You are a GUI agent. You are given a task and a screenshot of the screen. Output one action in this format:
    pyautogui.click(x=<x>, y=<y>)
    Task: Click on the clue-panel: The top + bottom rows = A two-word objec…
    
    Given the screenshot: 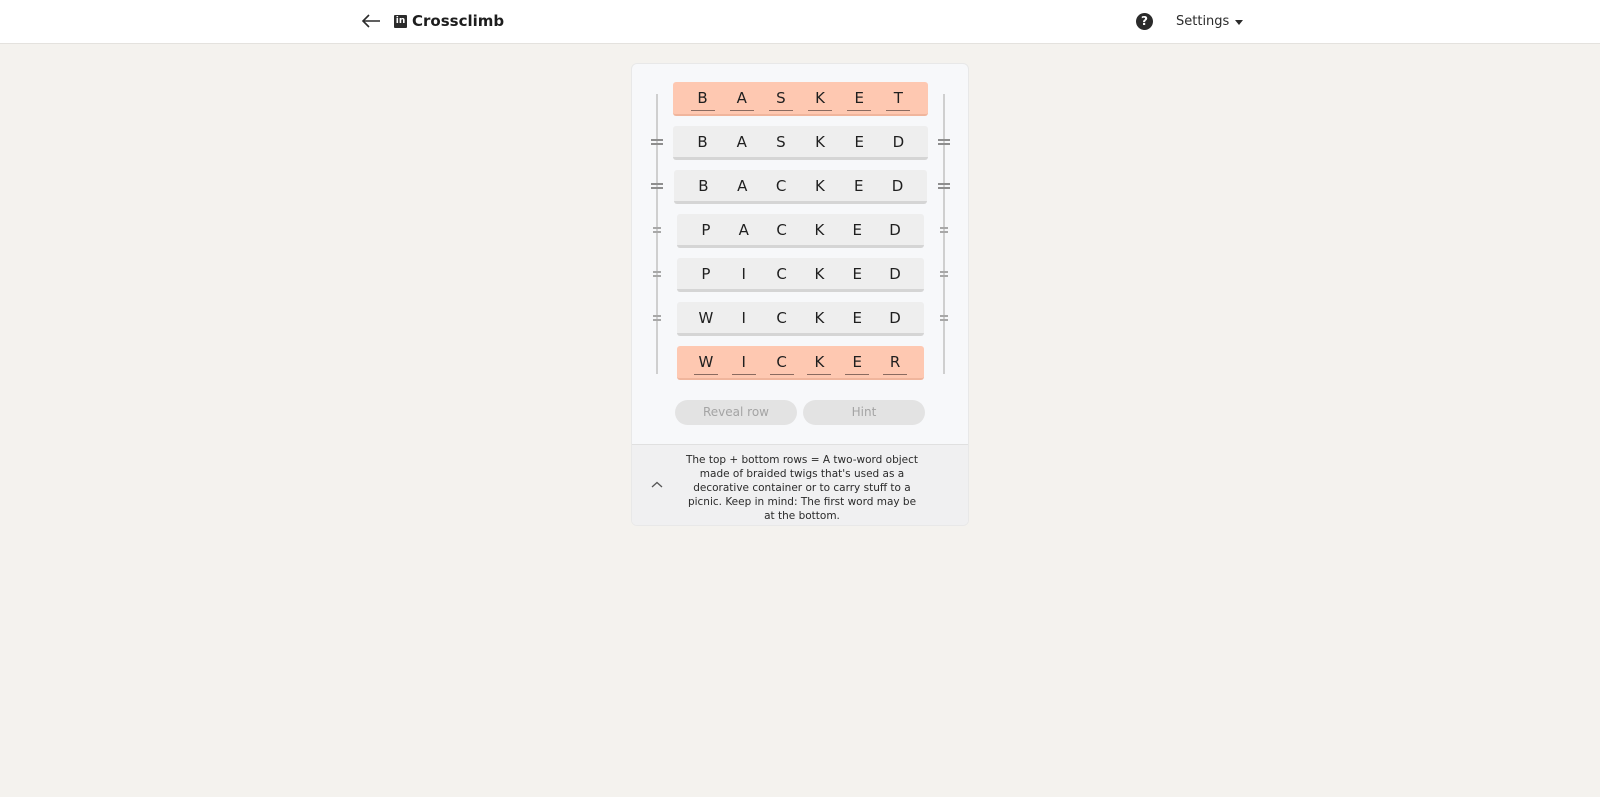 What is the action you would take?
    pyautogui.click(x=800, y=484)
    